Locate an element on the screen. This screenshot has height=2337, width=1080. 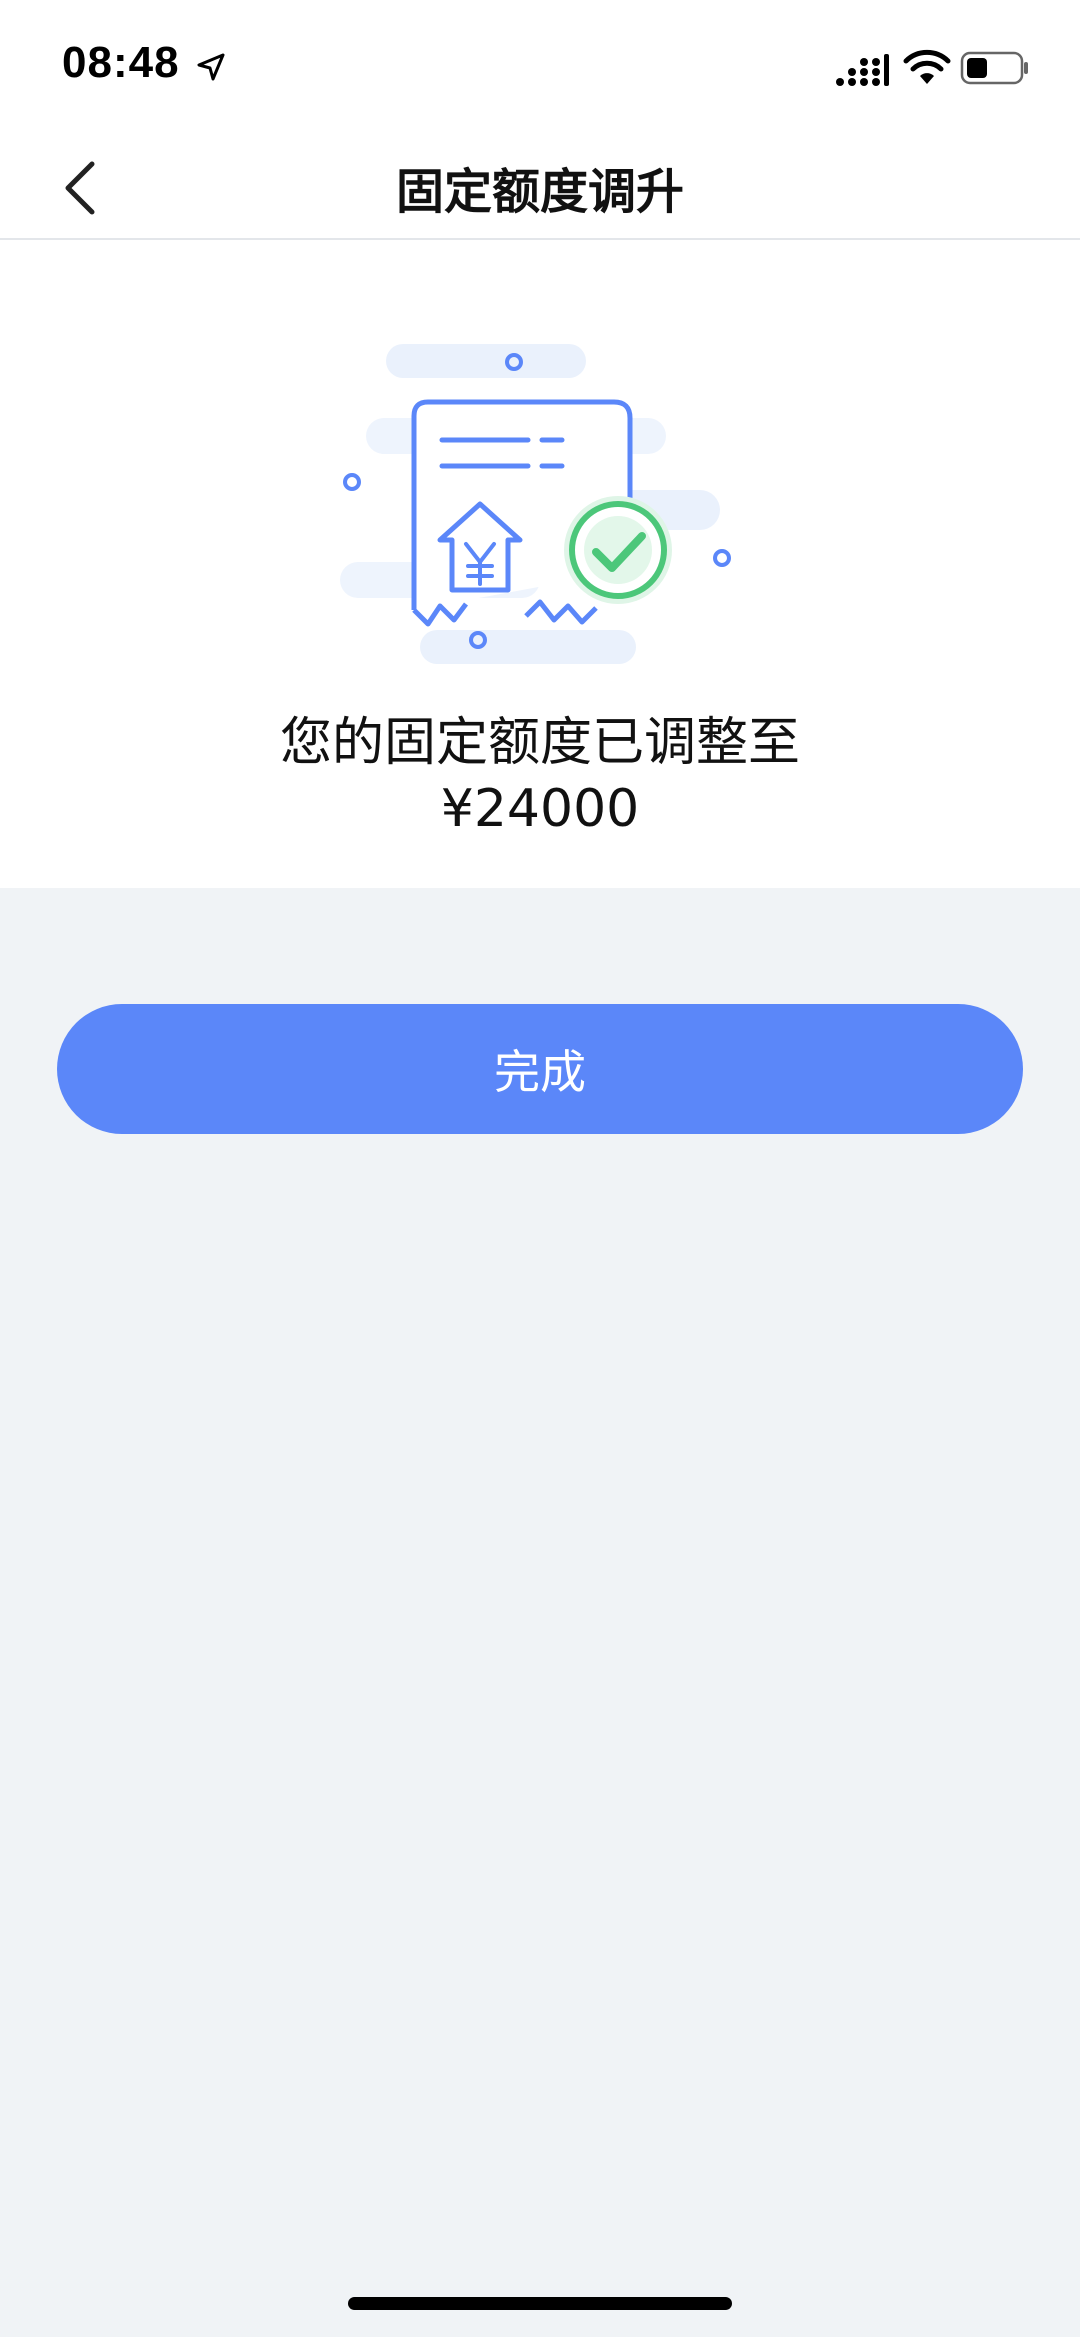
cellular-signal-icon is located at coordinates (862, 70).